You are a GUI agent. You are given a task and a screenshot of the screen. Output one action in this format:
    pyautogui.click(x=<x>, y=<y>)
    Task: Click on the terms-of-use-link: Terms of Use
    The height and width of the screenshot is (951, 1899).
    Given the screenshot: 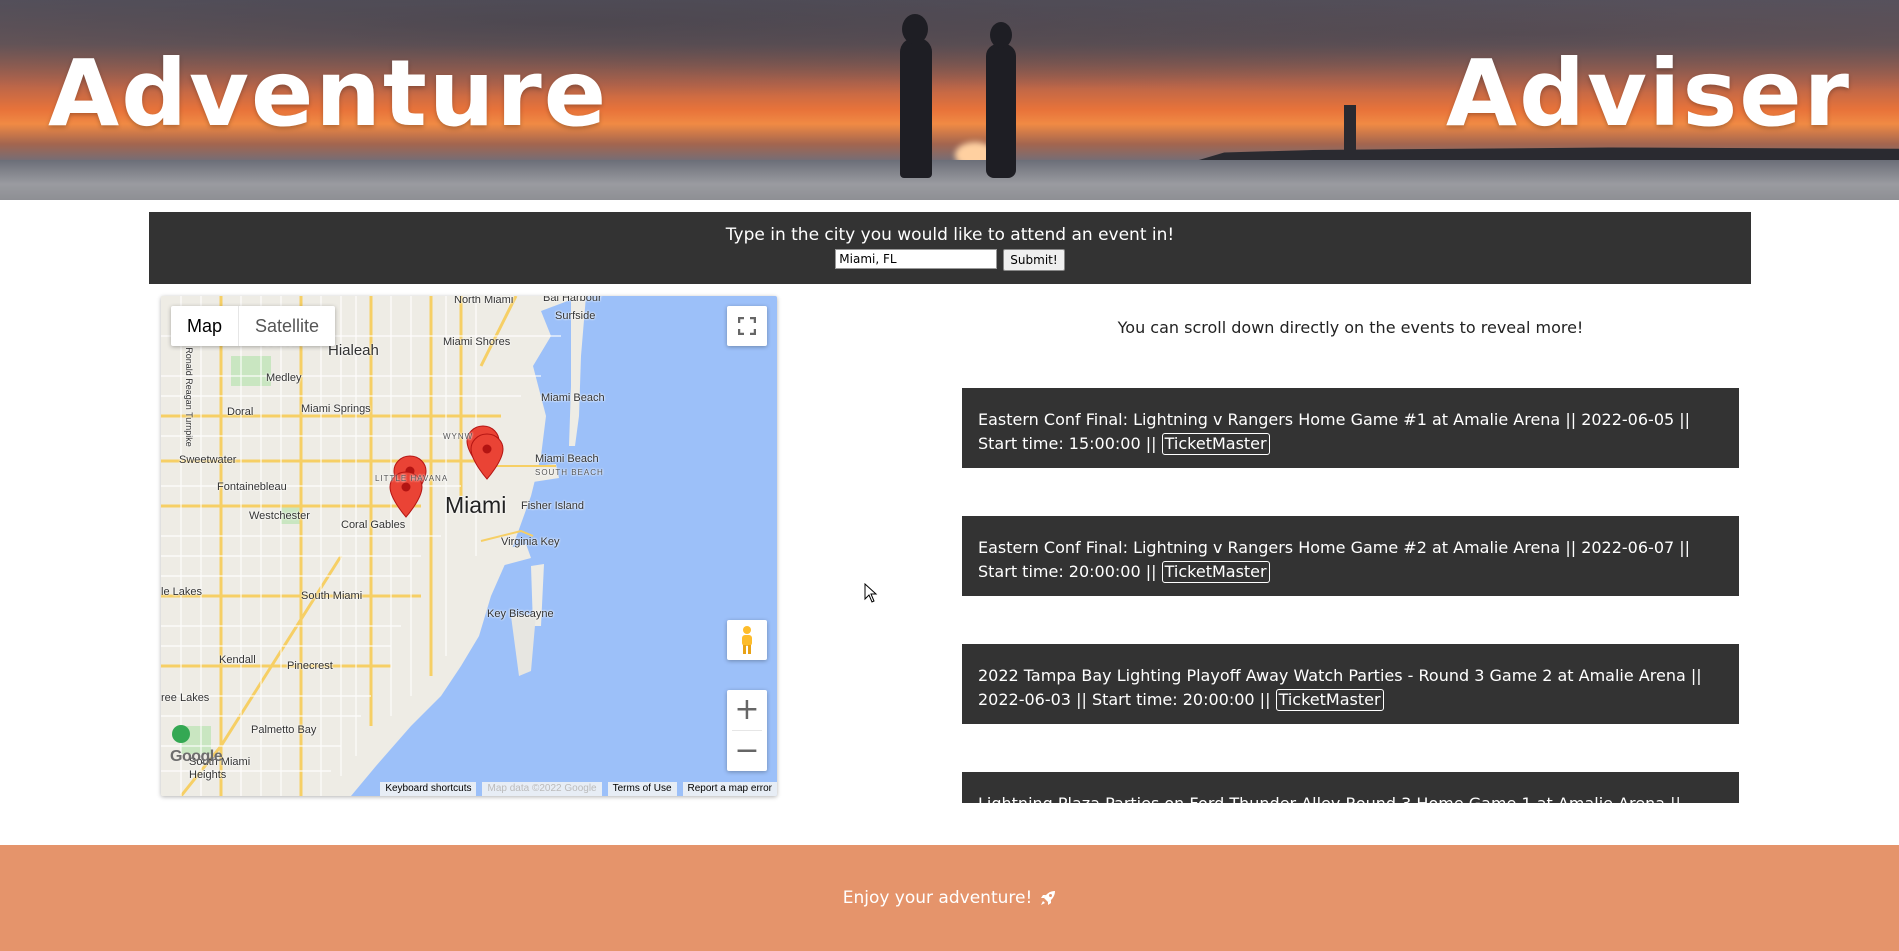 What is the action you would take?
    pyautogui.click(x=642, y=789)
    